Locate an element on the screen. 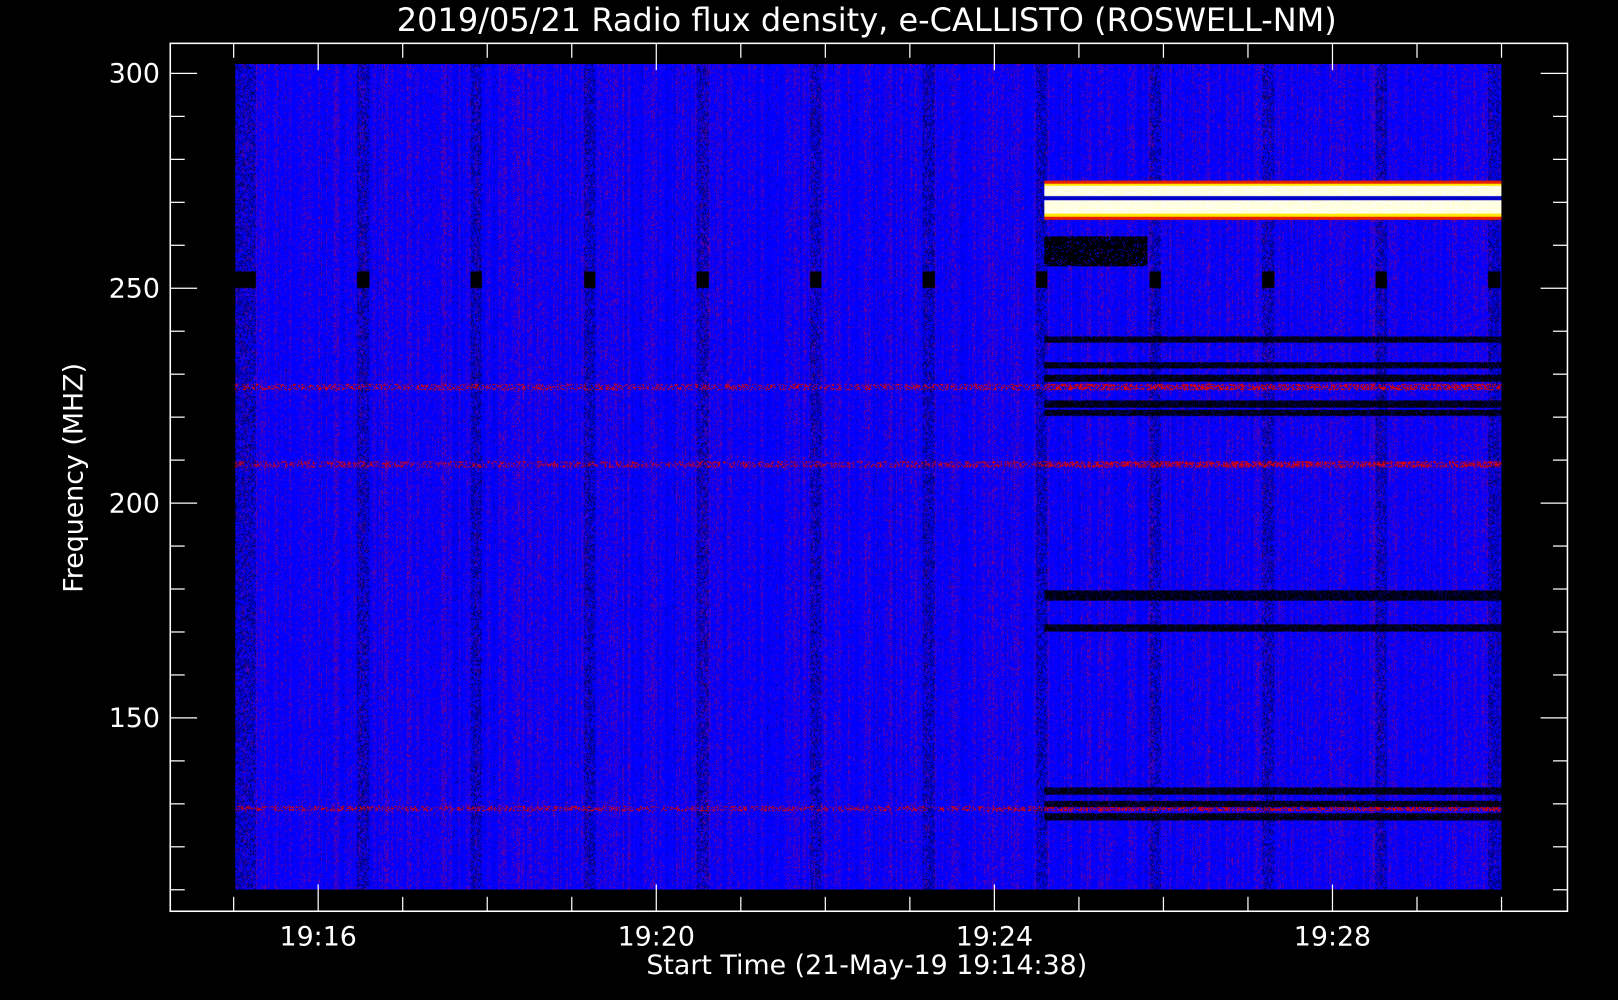 This screenshot has height=1000, width=1618. y-tick-label: 300 is located at coordinates (134, 74).